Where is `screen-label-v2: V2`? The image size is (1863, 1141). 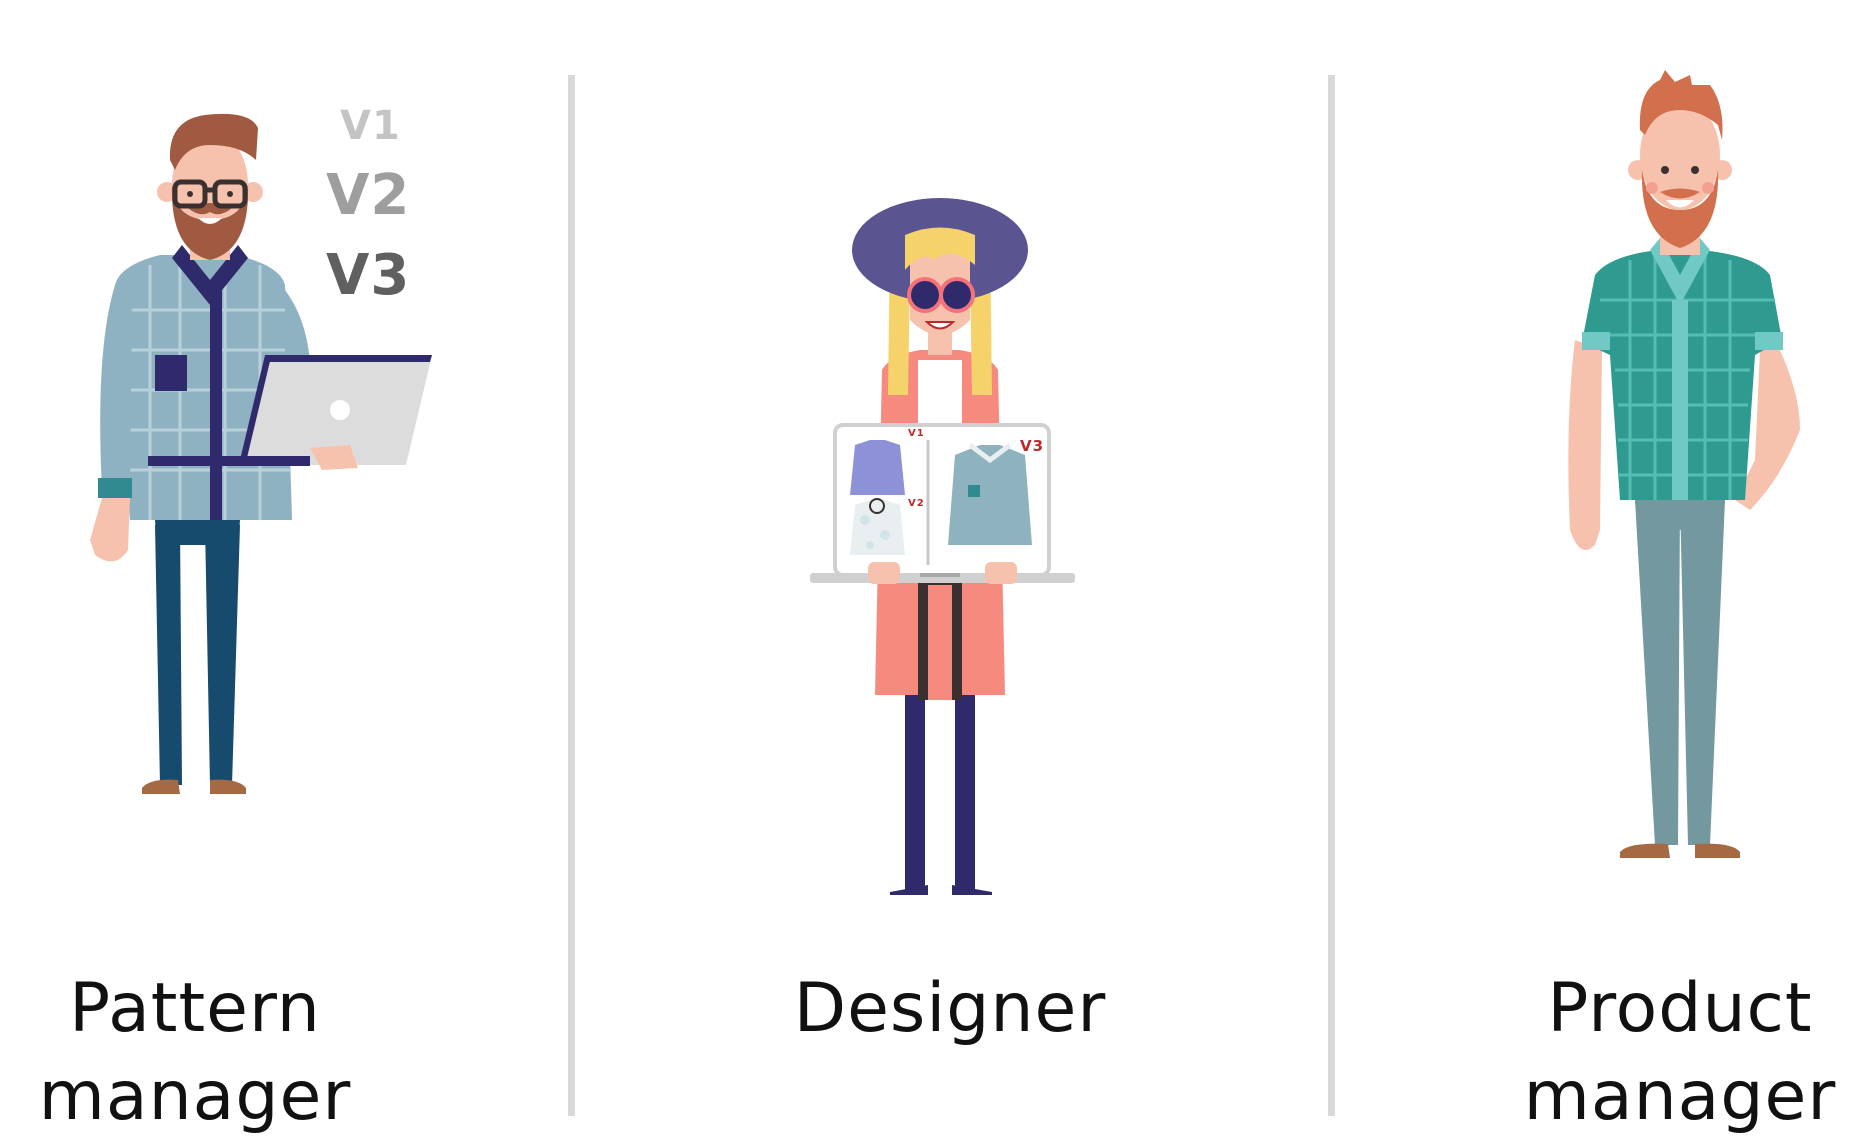
screen-label-v2: V2 is located at coordinates (916, 503).